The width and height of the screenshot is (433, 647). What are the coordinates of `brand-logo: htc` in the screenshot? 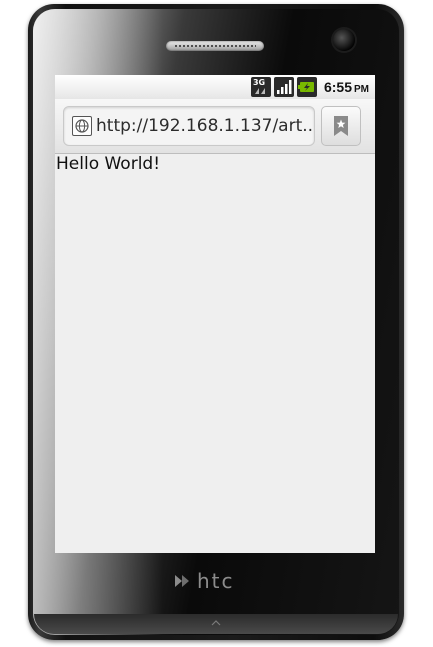 It's located at (218, 581).